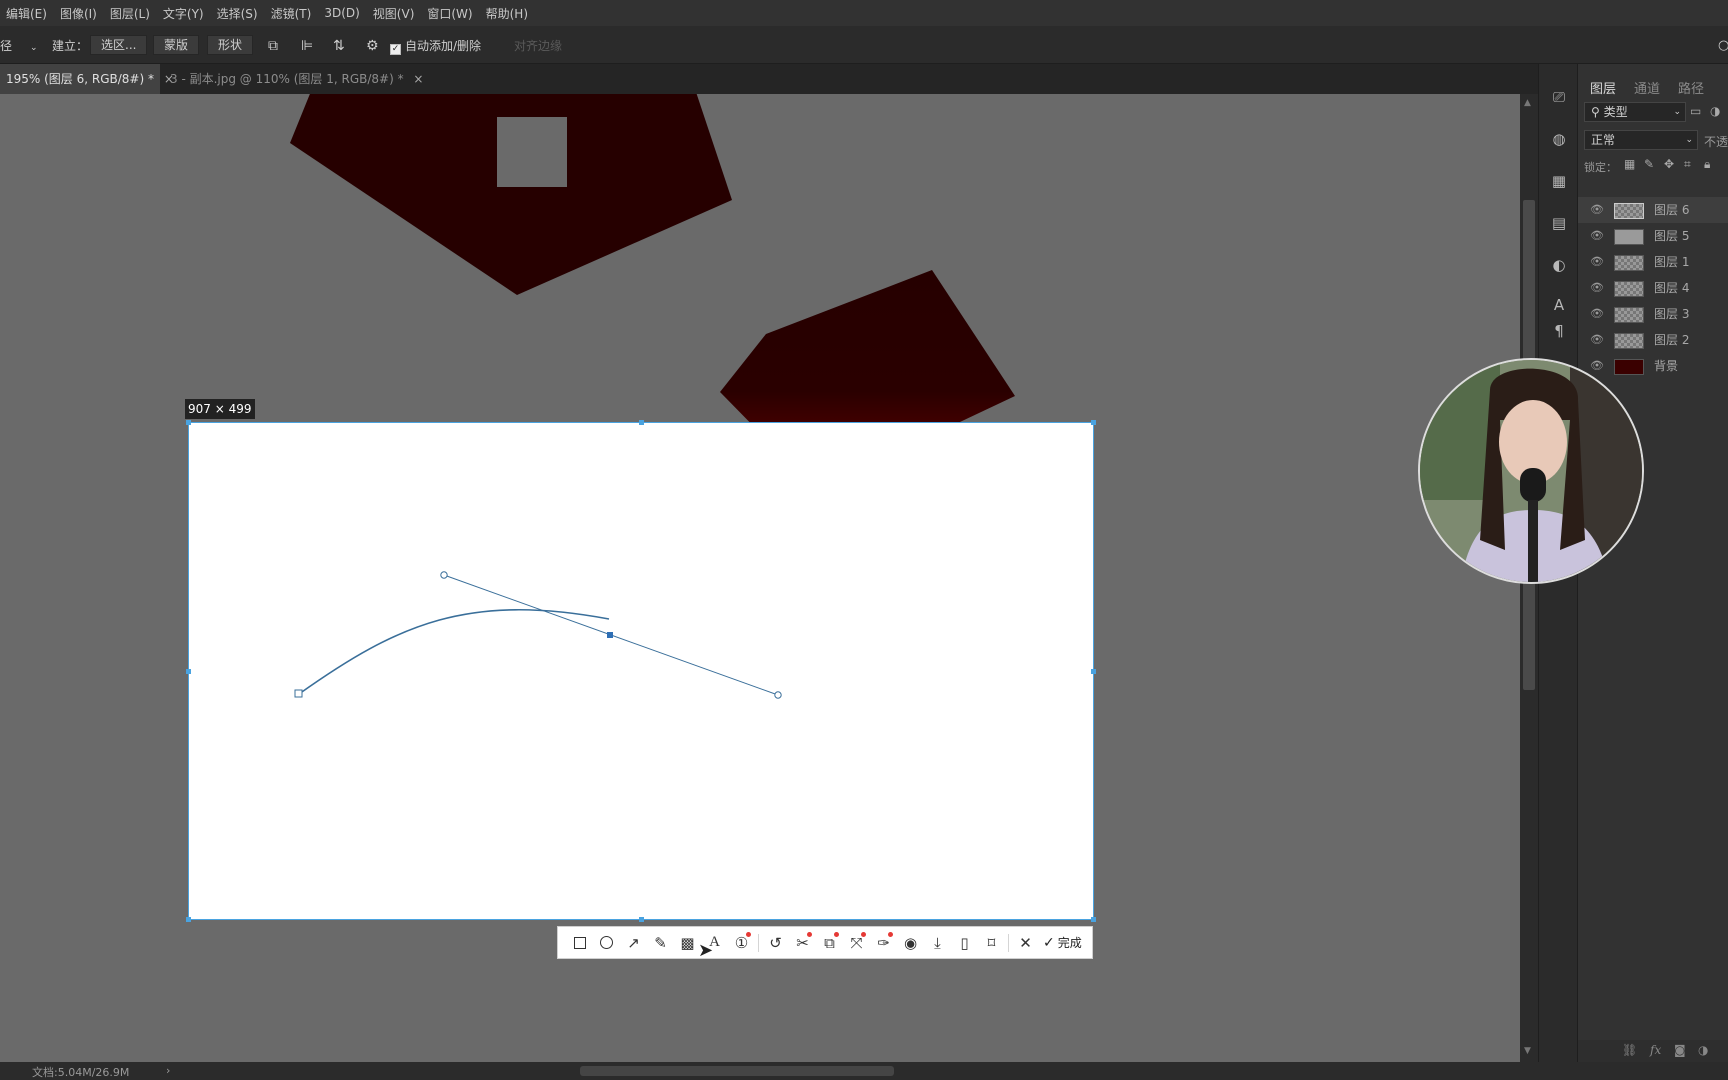 The height and width of the screenshot is (1080, 1728). What do you see at coordinates (1715, 111) in the screenshot?
I see `adjustment-filter-icon: ◑` at bounding box center [1715, 111].